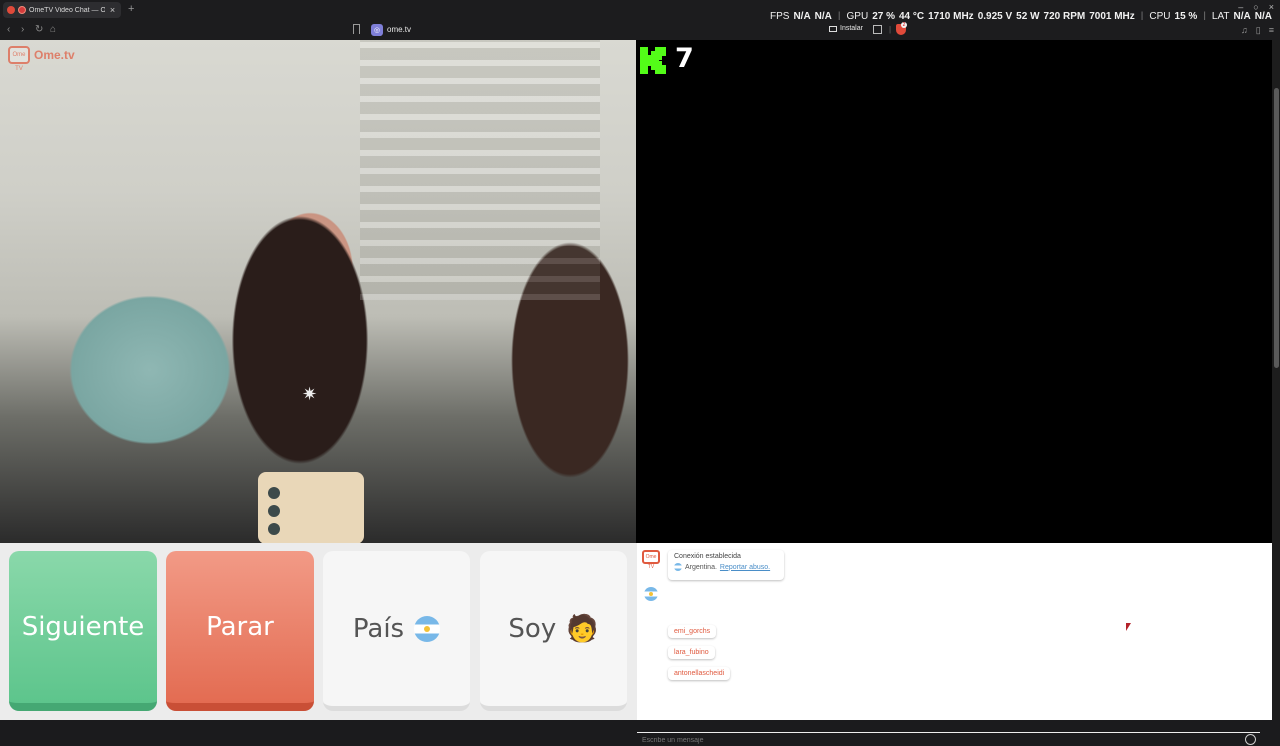  What do you see at coordinates (1128, 627) in the screenshot?
I see `mouse-cursor-icon` at bounding box center [1128, 627].